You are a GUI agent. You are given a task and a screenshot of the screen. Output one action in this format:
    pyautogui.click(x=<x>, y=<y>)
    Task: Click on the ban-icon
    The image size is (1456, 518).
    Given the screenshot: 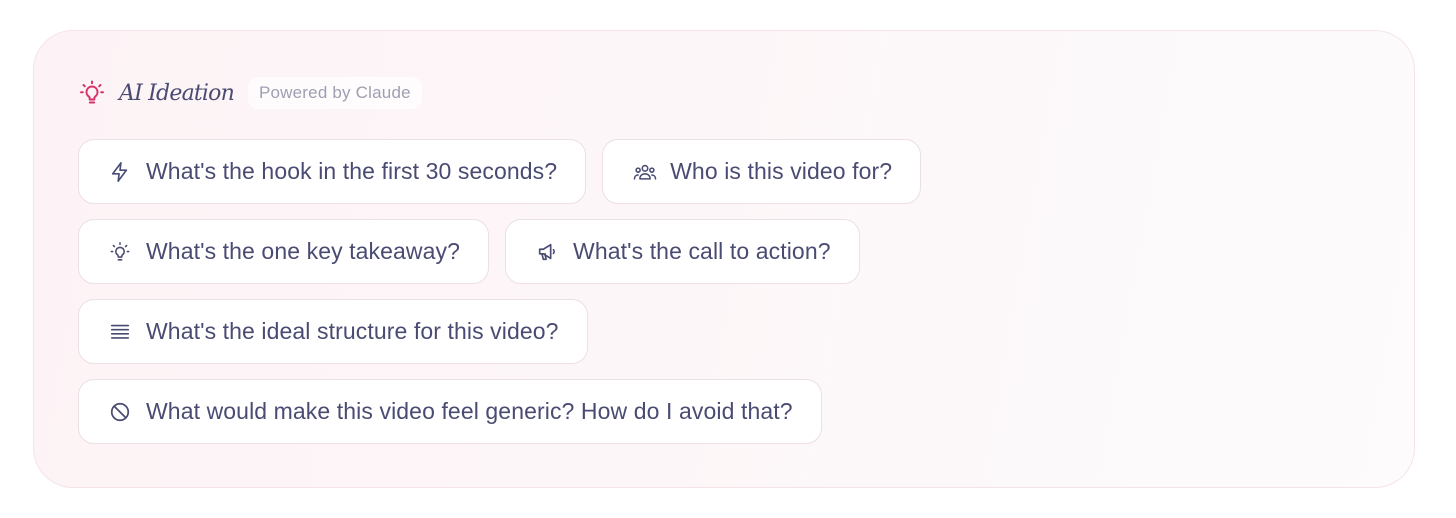 What is the action you would take?
    pyautogui.click(x=120, y=412)
    